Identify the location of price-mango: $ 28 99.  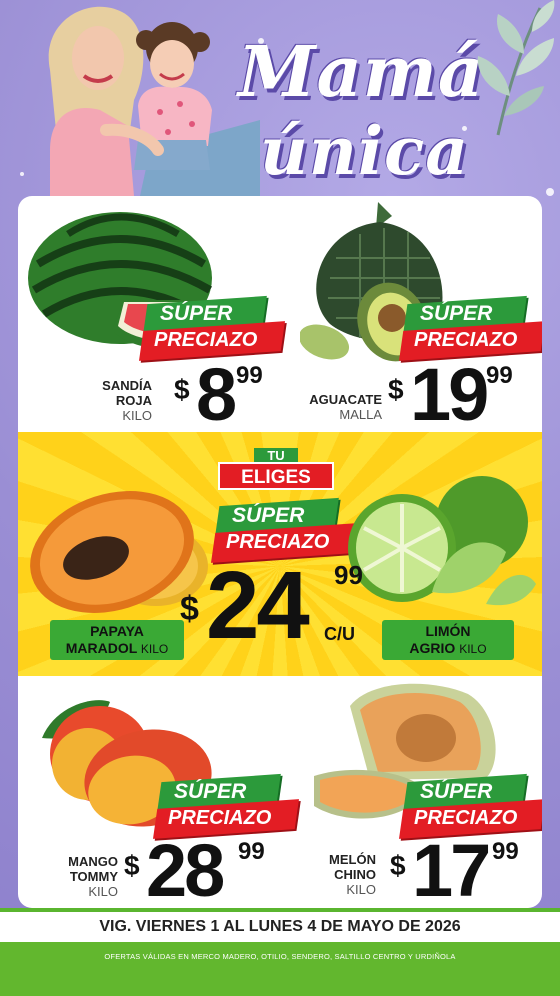
(199, 871).